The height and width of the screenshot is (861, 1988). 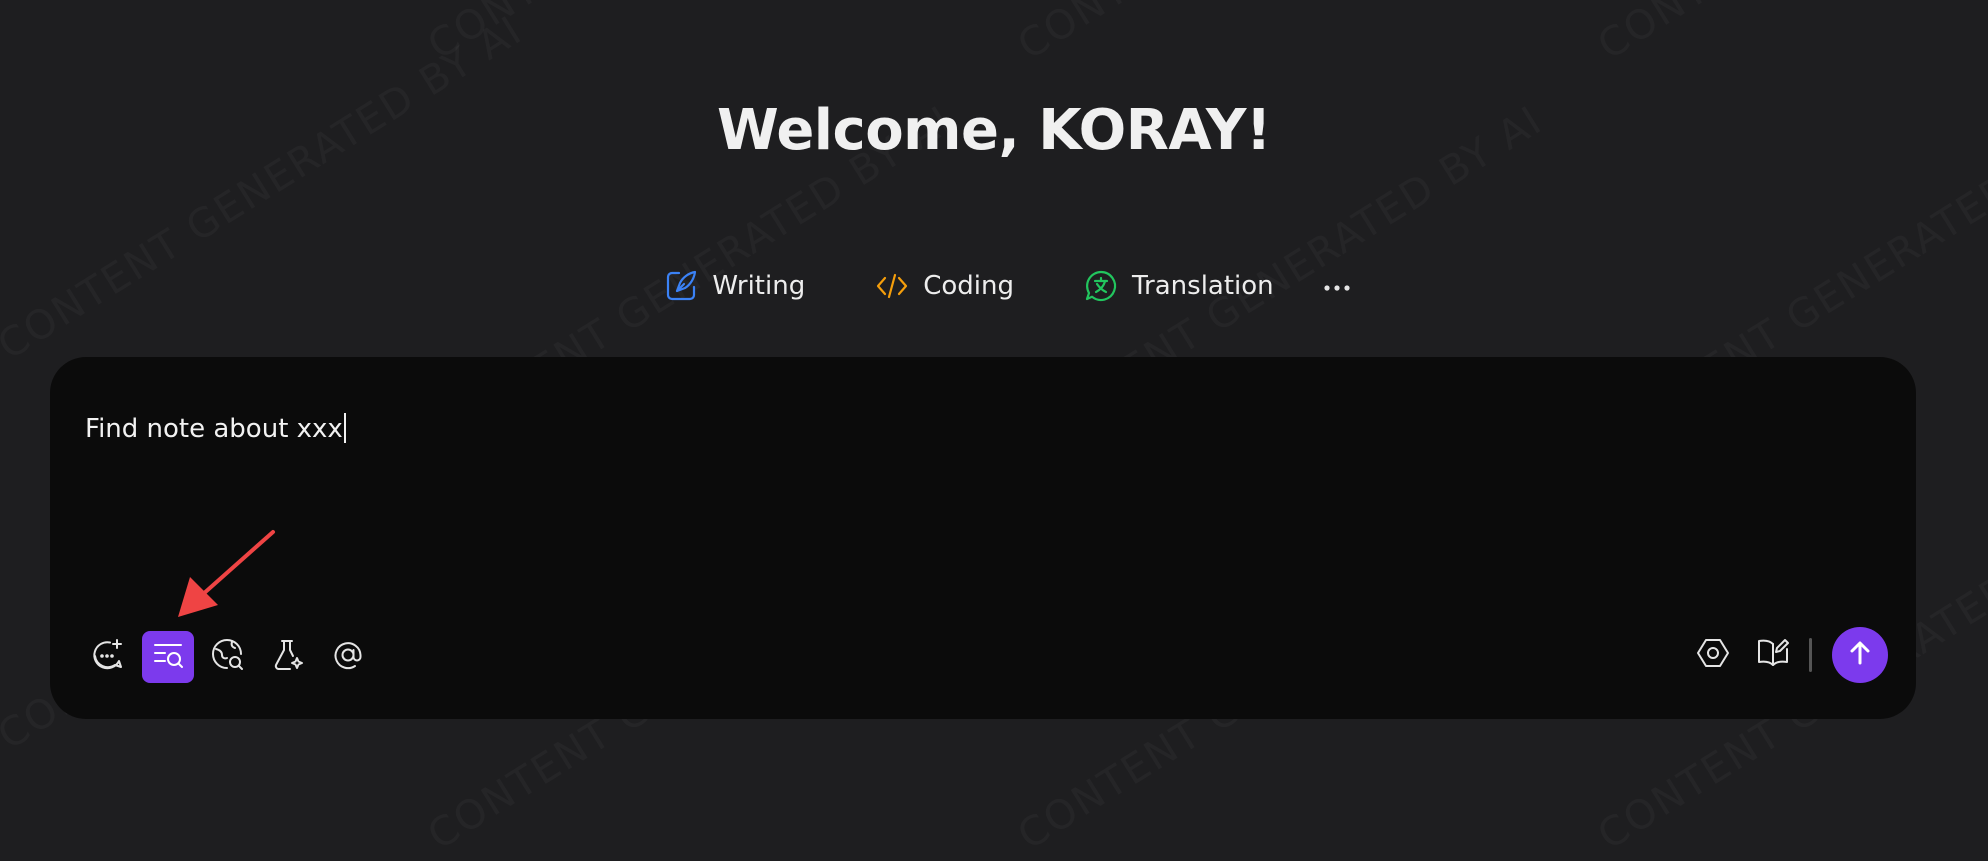 I want to click on input-toolbar-right, so click(x=1787, y=655).